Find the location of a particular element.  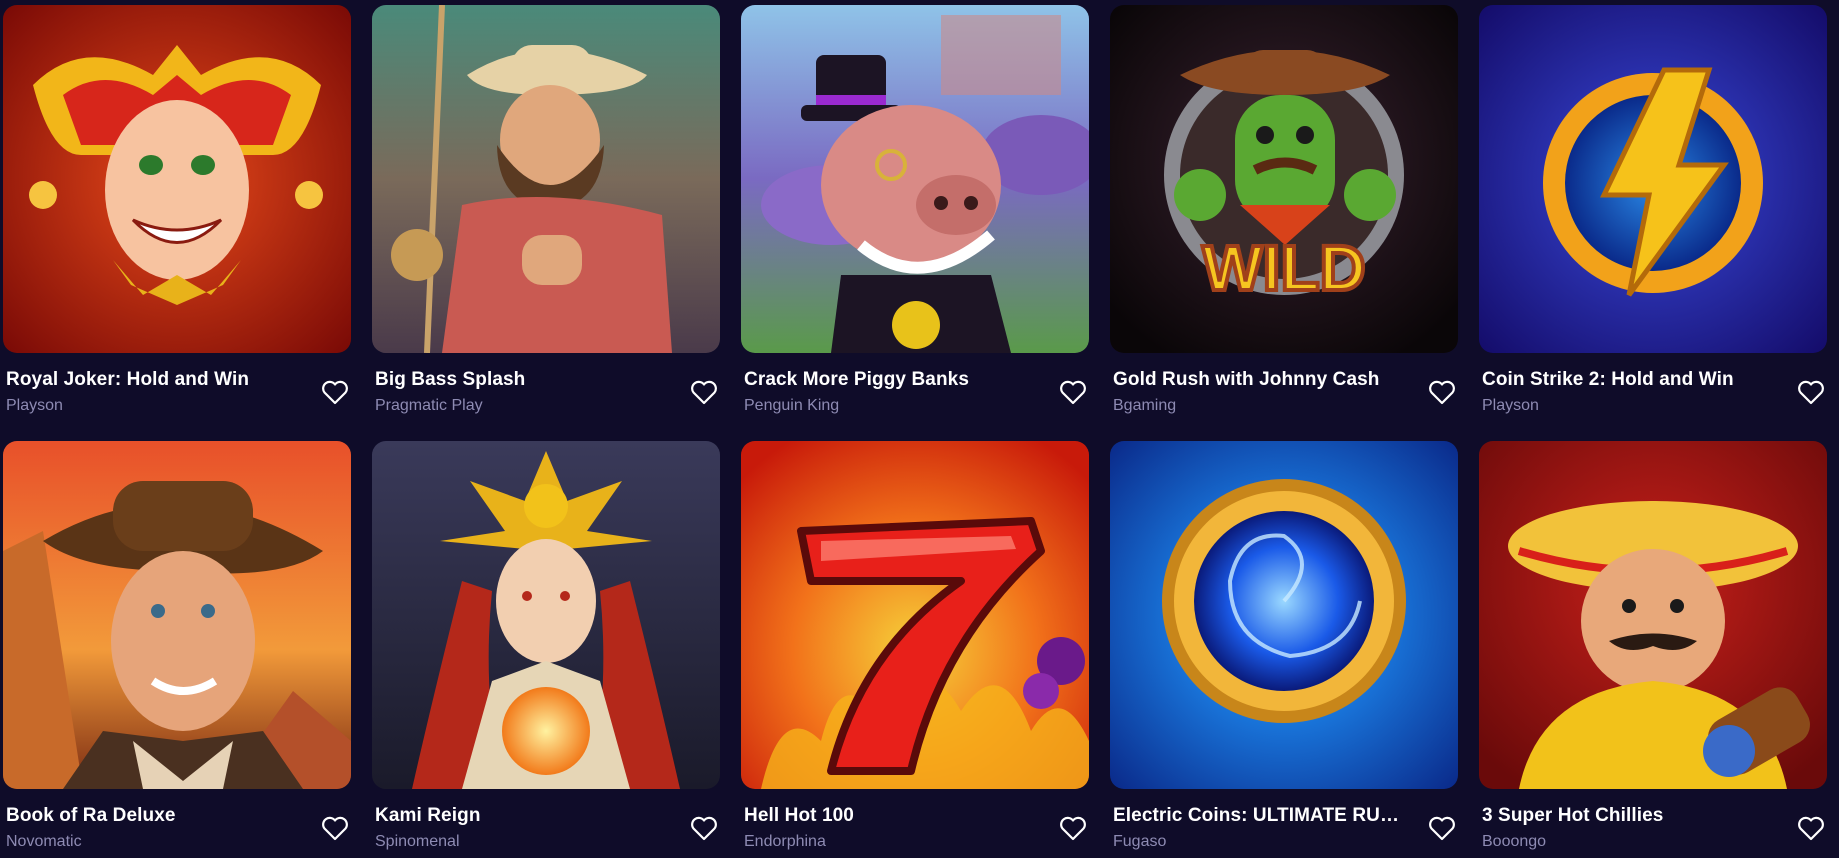

seven-art-icon is located at coordinates (915, 615).